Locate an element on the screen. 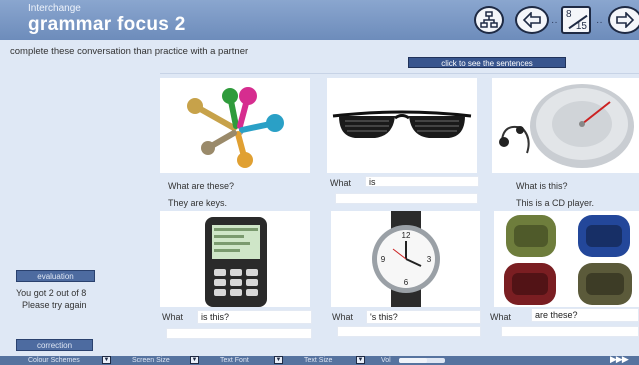  svg-text: 6 is located at coordinates (406, 282).